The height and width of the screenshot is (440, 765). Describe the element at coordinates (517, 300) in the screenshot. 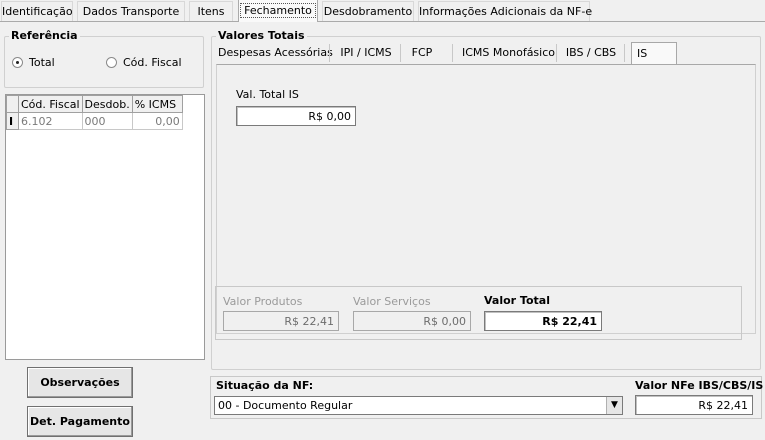

I see `valor-total-label: Valor Total` at that location.